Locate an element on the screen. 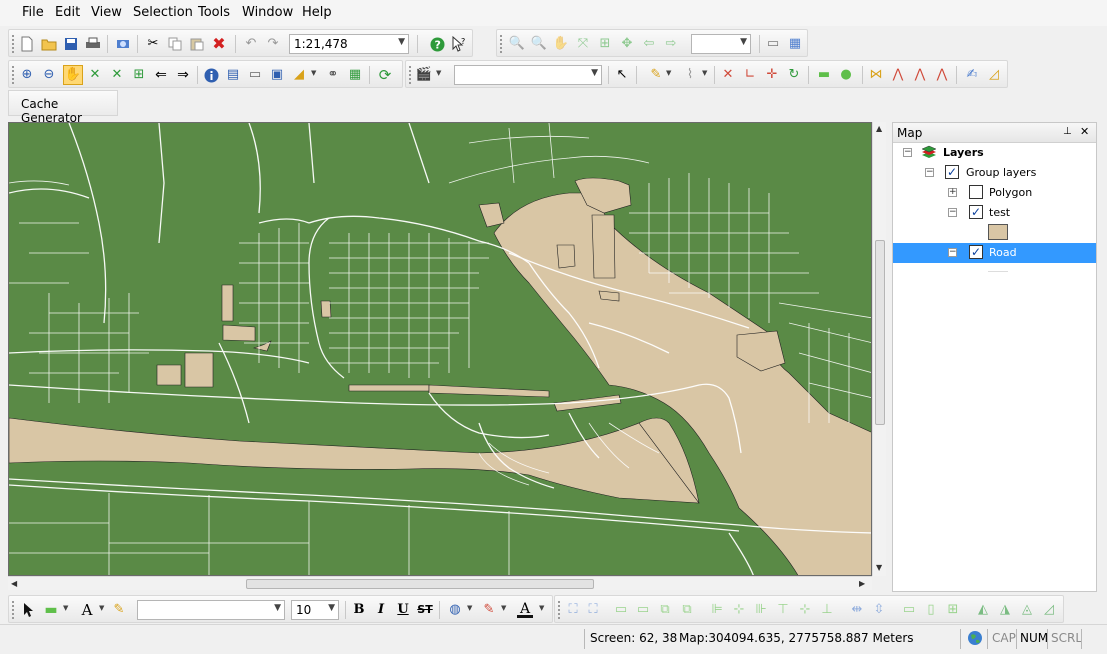 This screenshot has width=1107, height=654. angle-icon: ∟ is located at coordinates (750, 75).